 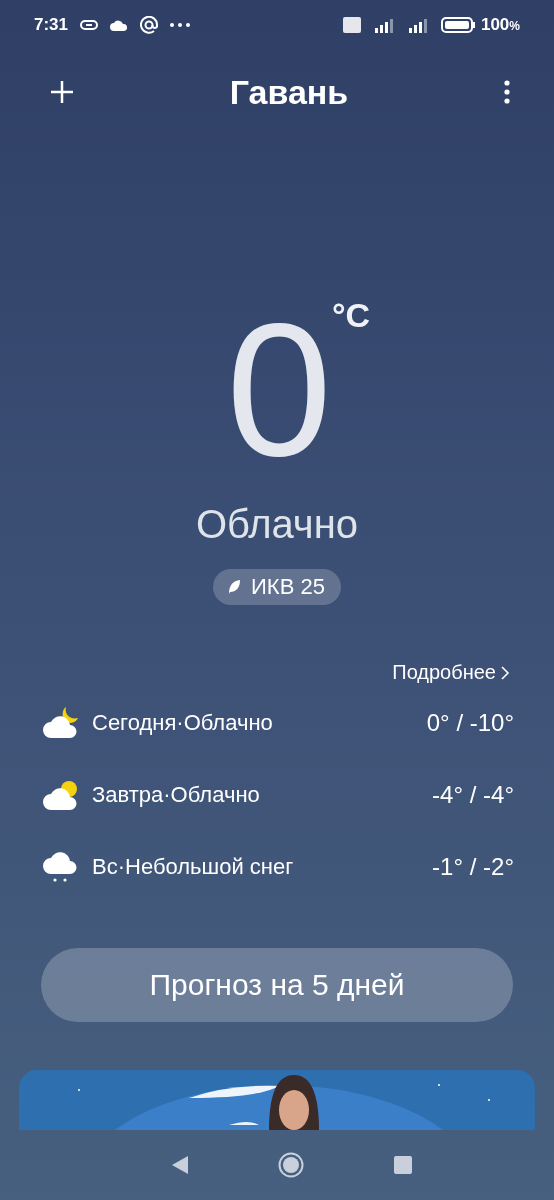 What do you see at coordinates (288, 587) in the screenshot?
I see `air-quality-text: ИКВ 25` at bounding box center [288, 587].